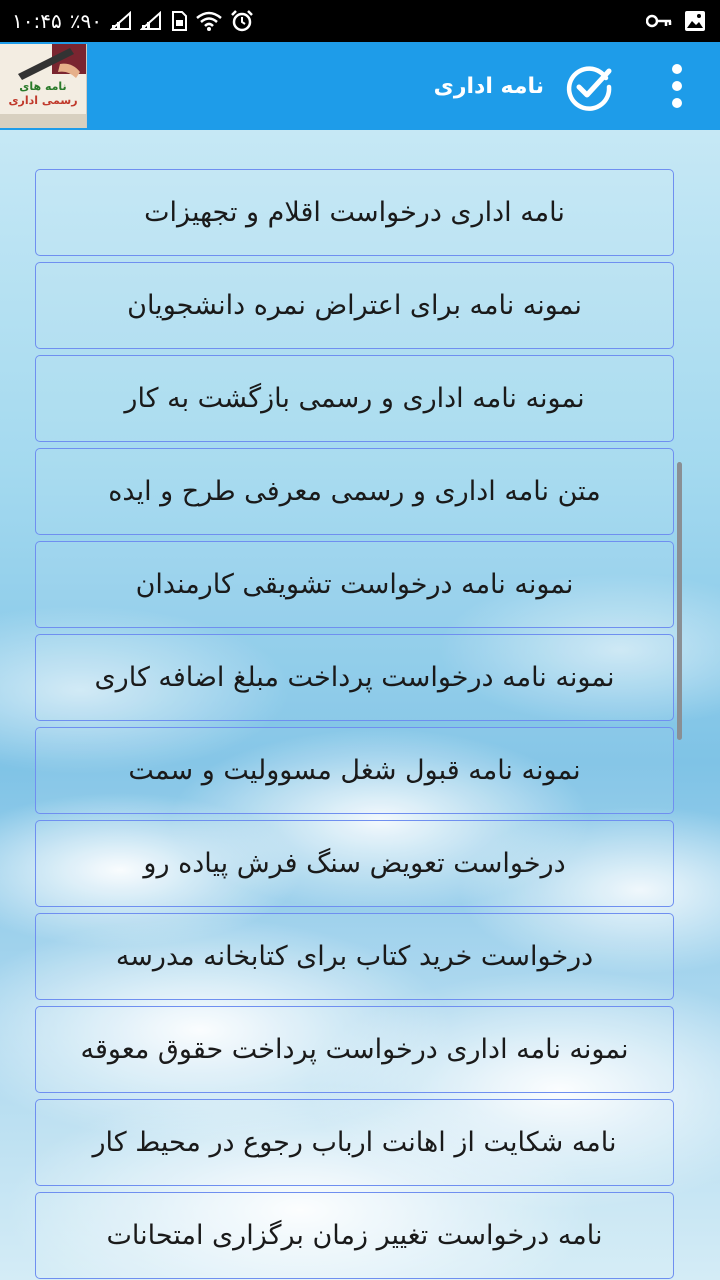 Image resolution: width=720 pixels, height=1280 pixels. I want to click on app-bar: نامه های رسمی اداری نامه اداری, so click(360, 86).